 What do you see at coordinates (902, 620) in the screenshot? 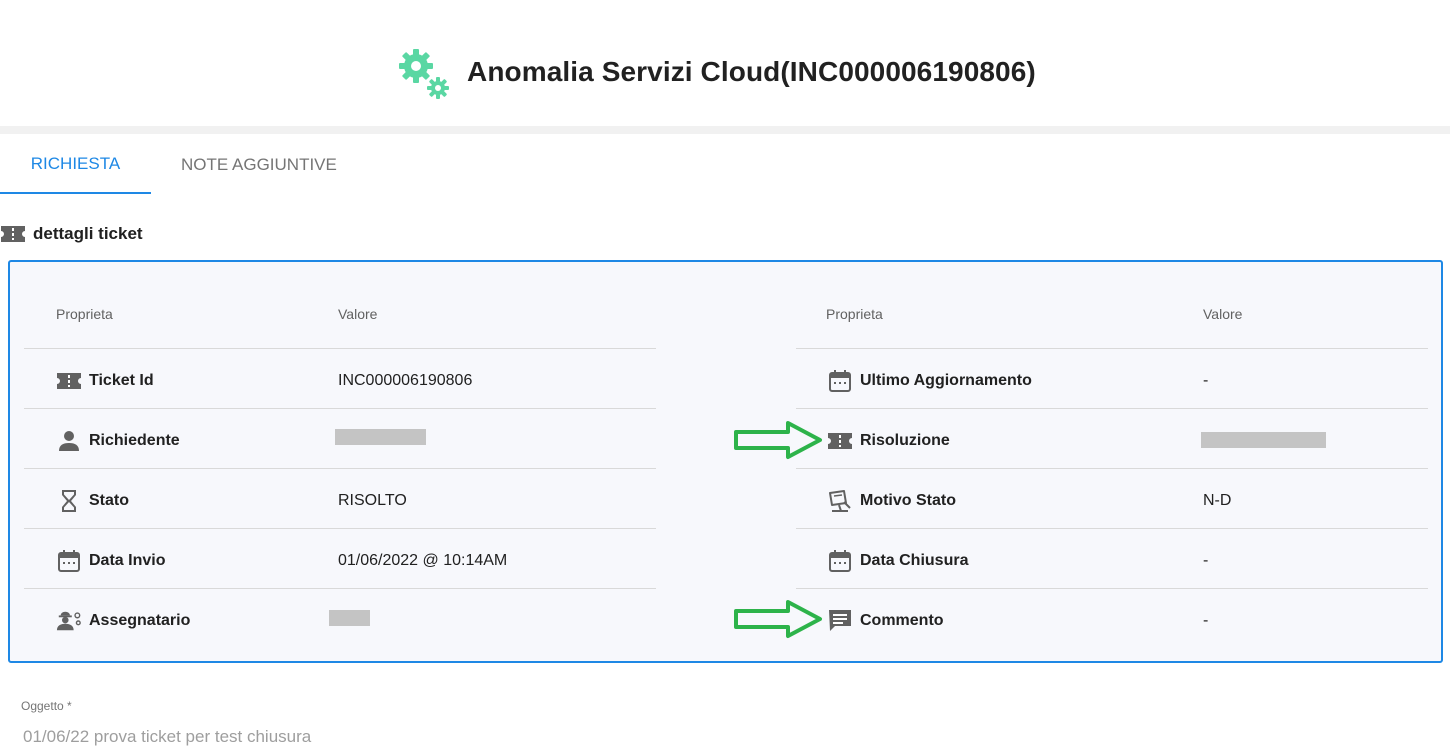
I see `property-label: Commento` at bounding box center [902, 620].